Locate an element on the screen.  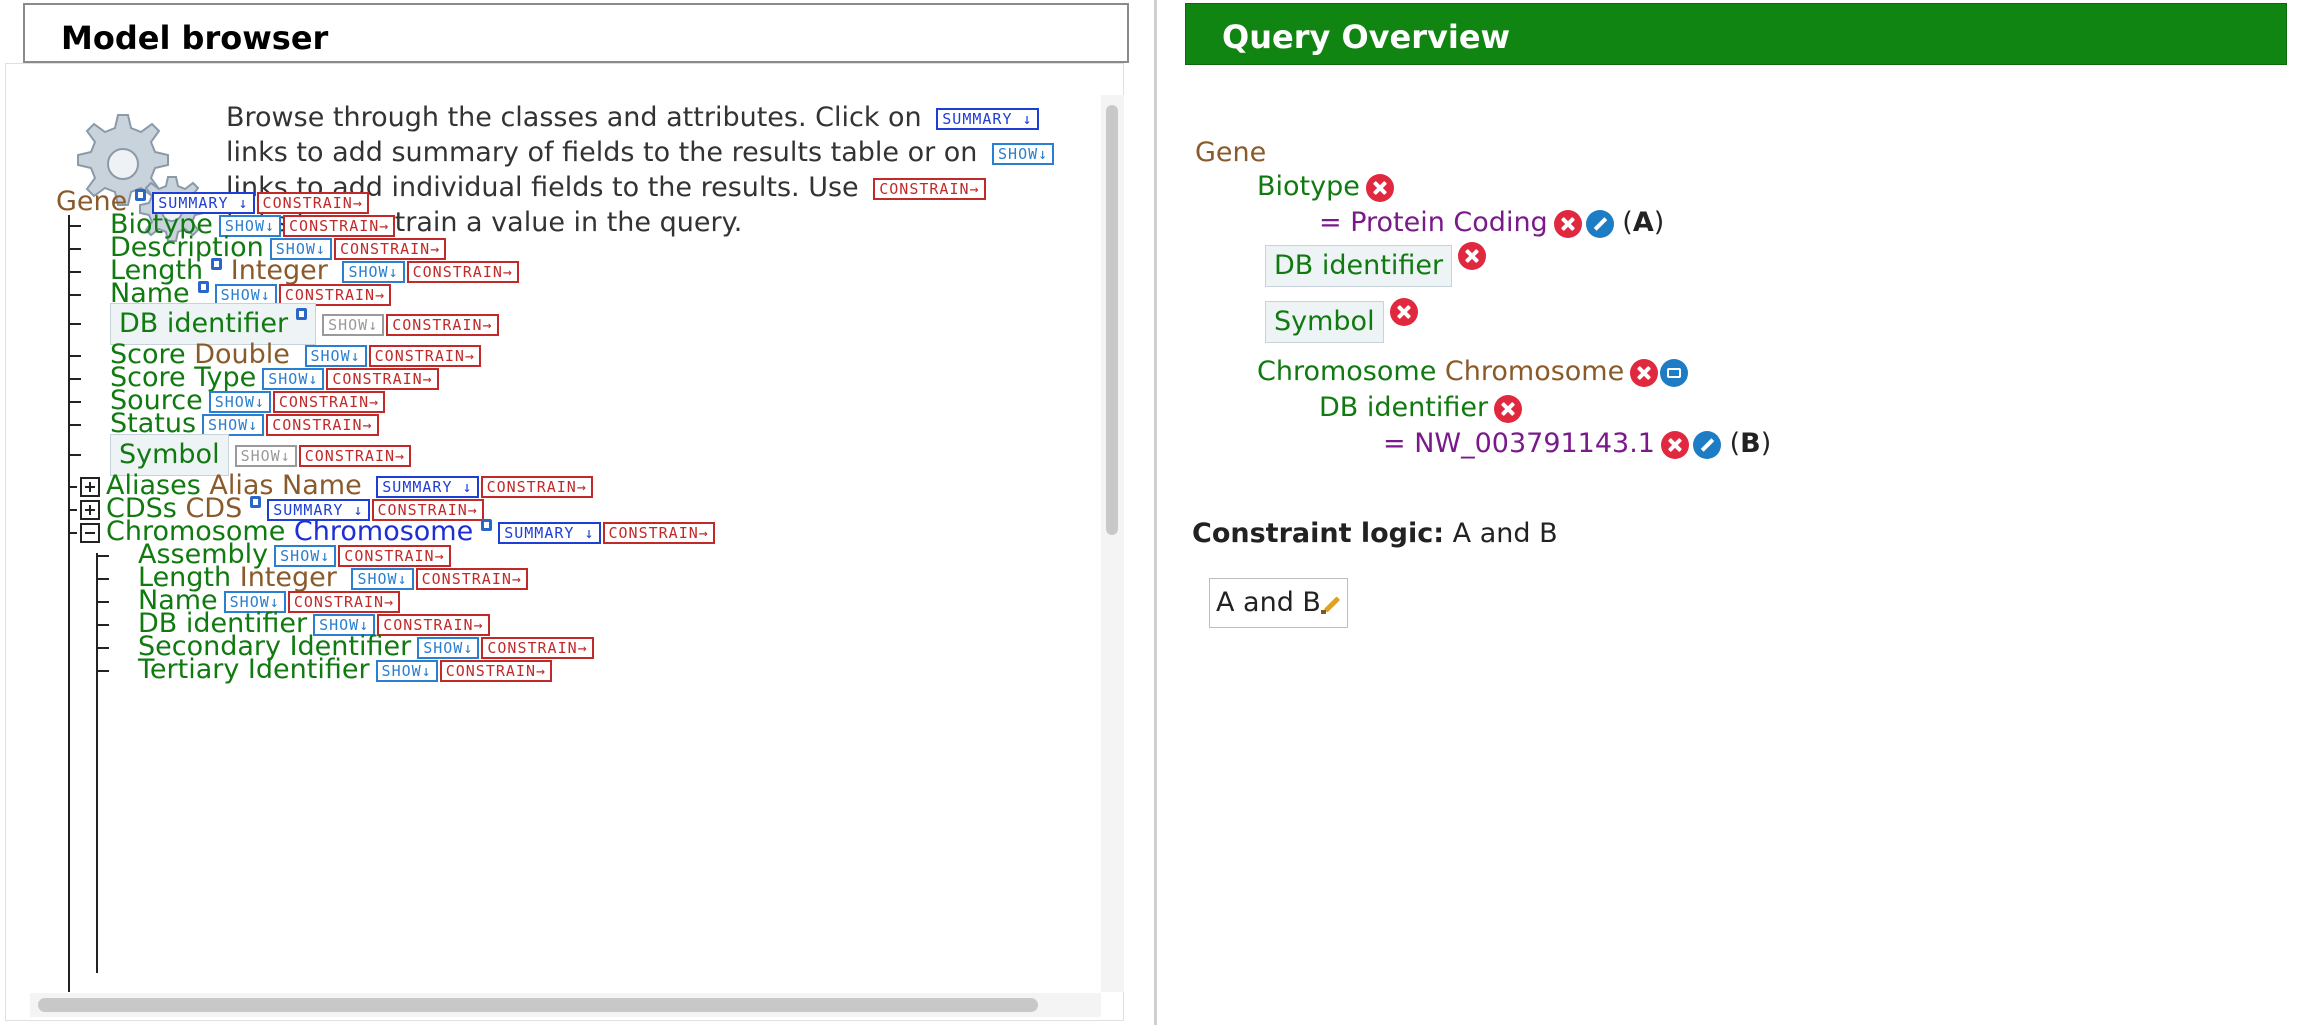
pencil-icon is located at coordinates (1330, 604).